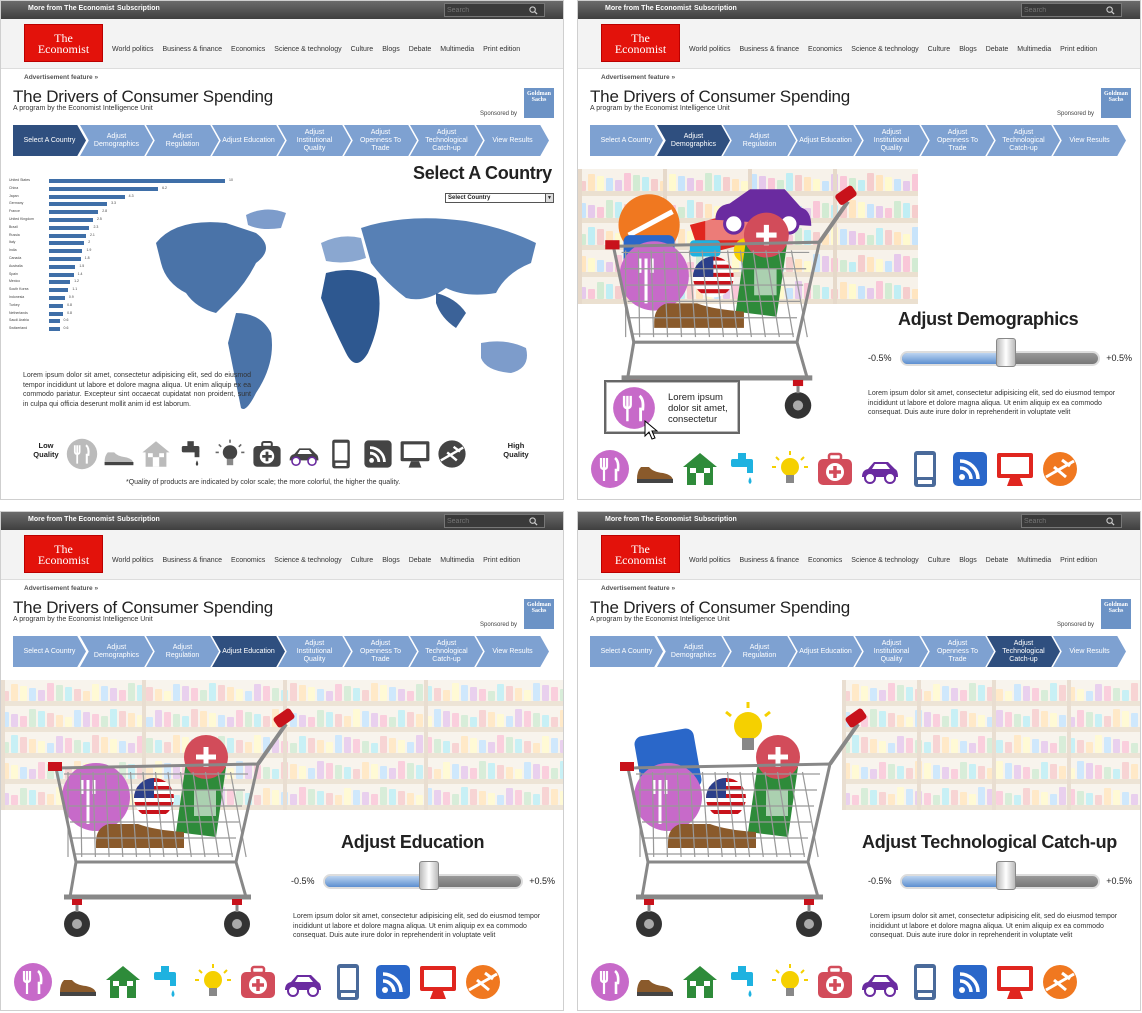 The image size is (1142, 1013). What do you see at coordinates (49, 140) in the screenshot?
I see `step-tab: Select A Country` at bounding box center [49, 140].